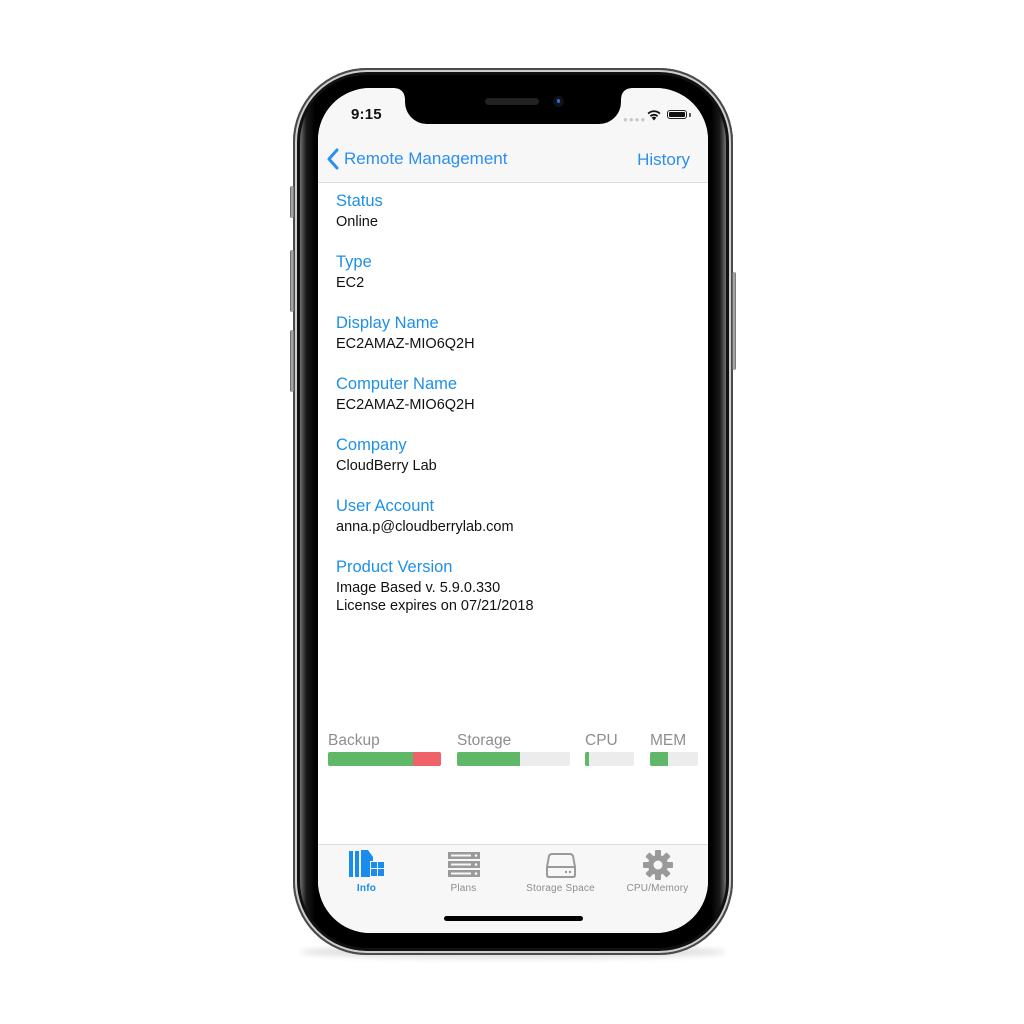 This screenshot has width=1024, height=1024. What do you see at coordinates (418, 588) in the screenshot?
I see `field-value: Image Based v. 5.9.0.330` at bounding box center [418, 588].